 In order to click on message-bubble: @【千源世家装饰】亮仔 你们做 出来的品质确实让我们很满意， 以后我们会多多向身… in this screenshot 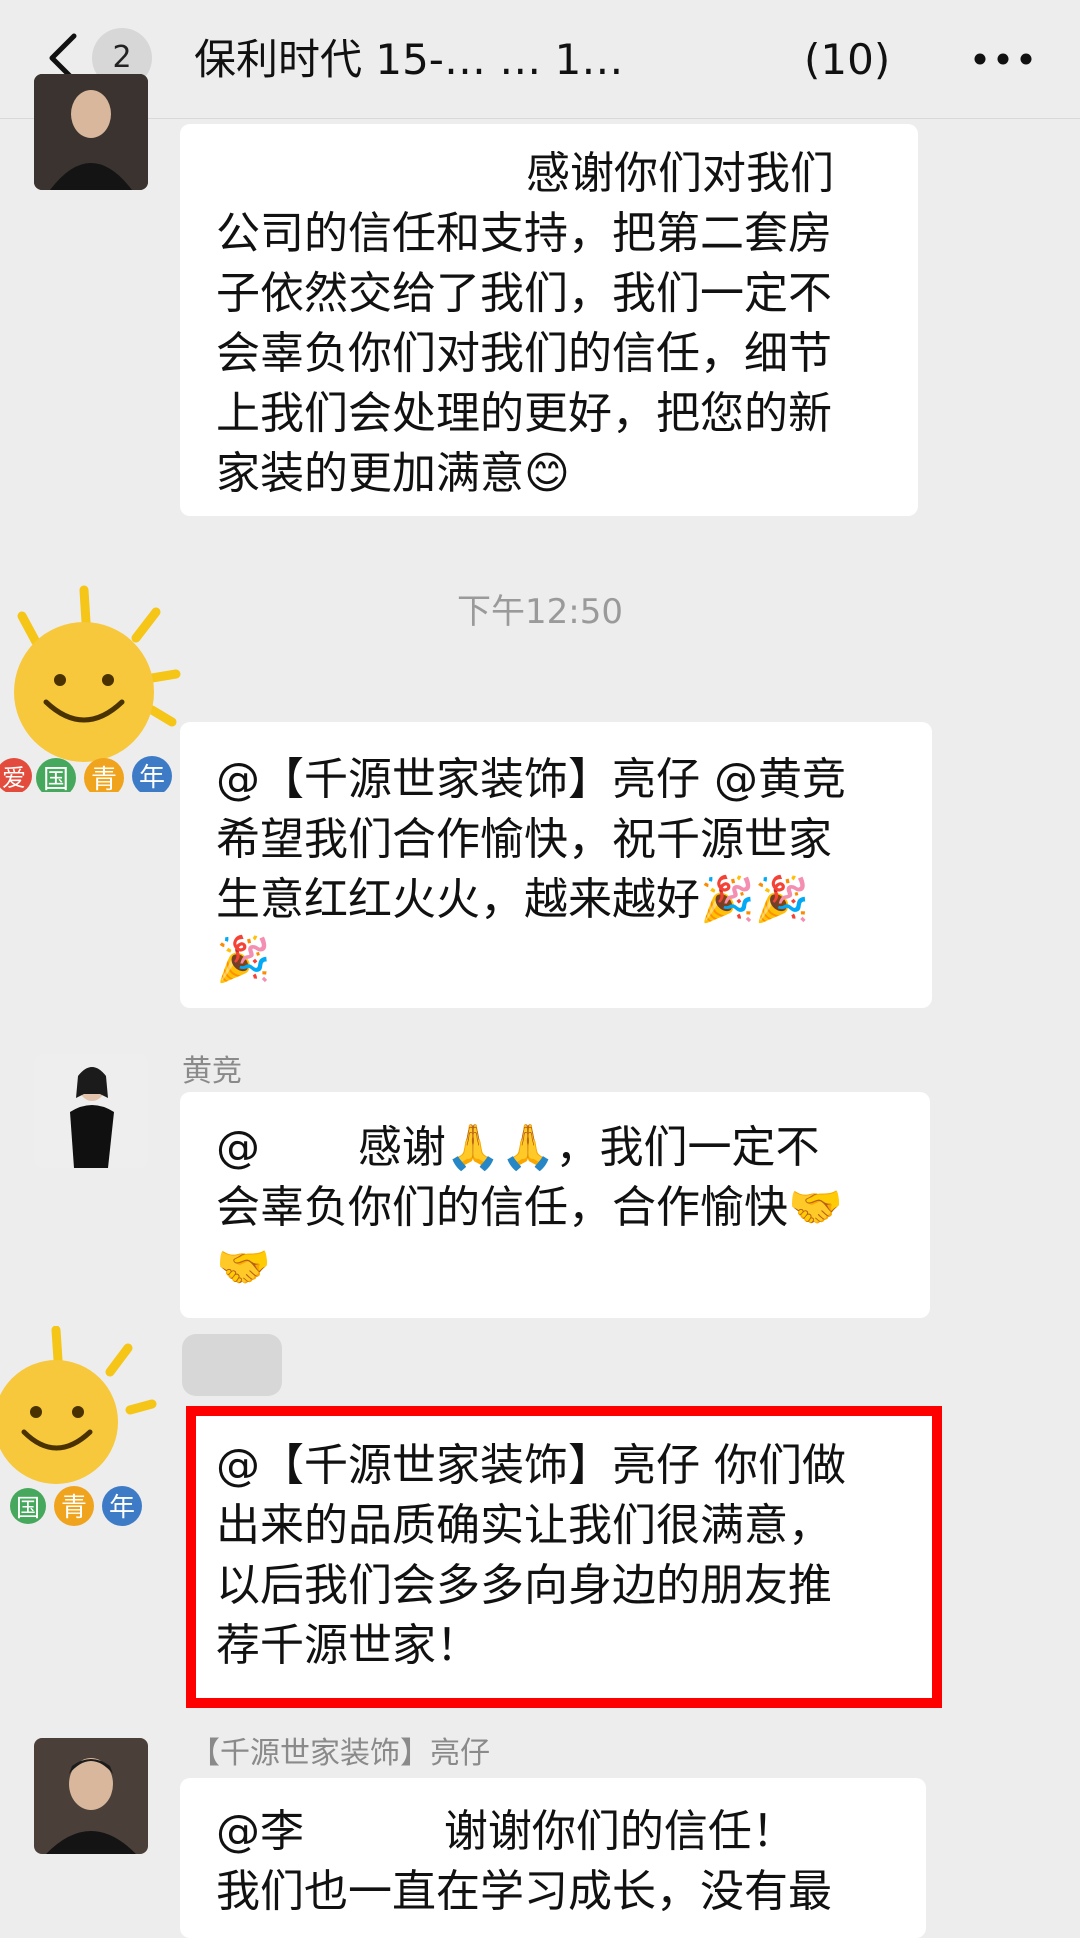, I will do `click(563, 1557)`.